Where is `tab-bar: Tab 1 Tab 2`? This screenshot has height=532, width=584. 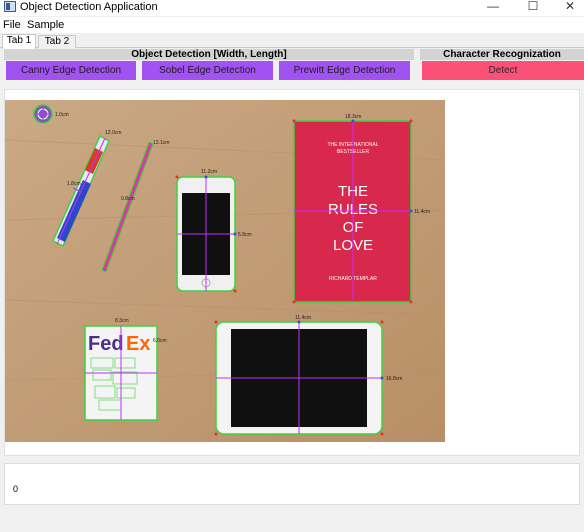
tab-bar: Tab 1 Tab 2 is located at coordinates (292, 41).